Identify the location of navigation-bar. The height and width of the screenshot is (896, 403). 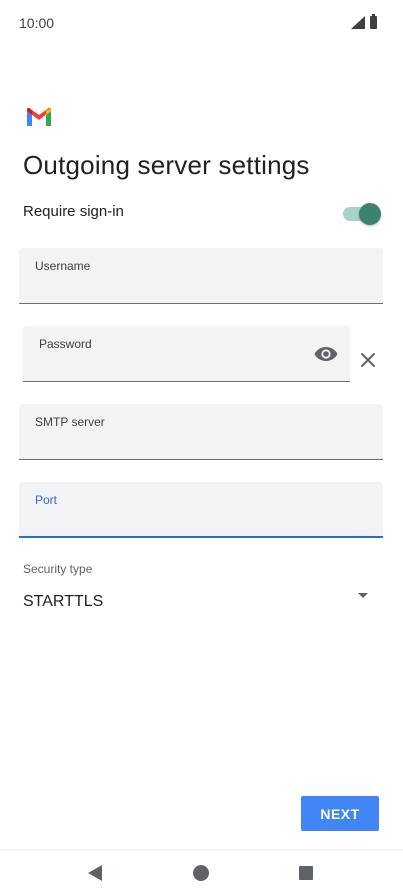
(201, 872).